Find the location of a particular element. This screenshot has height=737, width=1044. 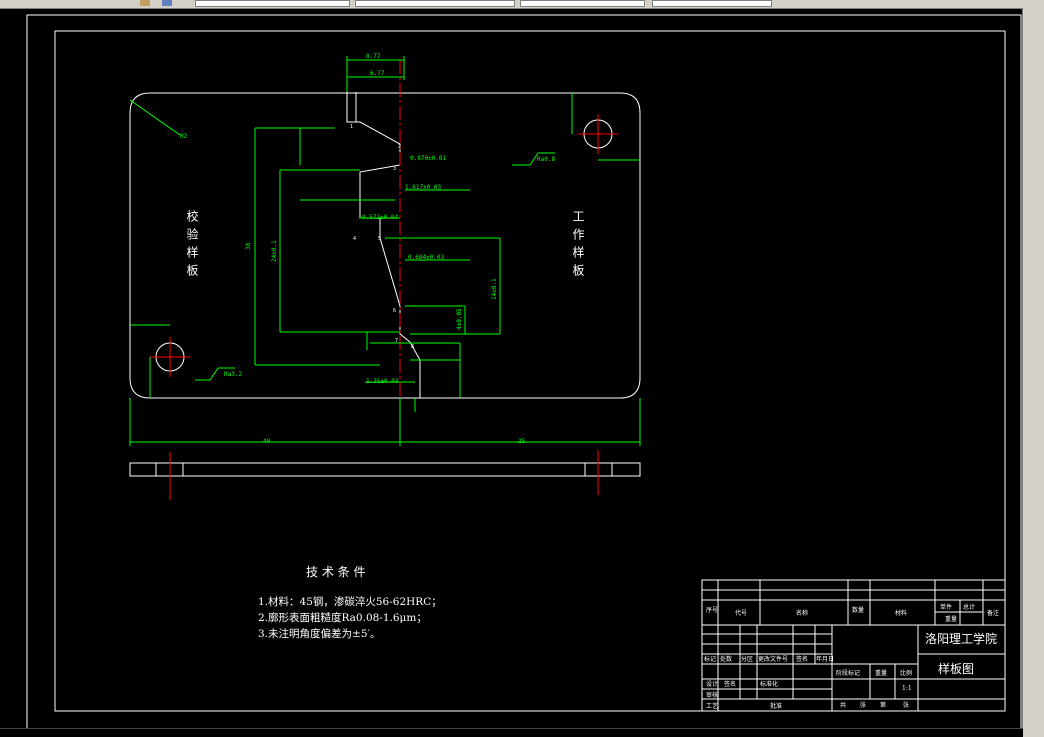

side-view is located at coordinates (385, 469).